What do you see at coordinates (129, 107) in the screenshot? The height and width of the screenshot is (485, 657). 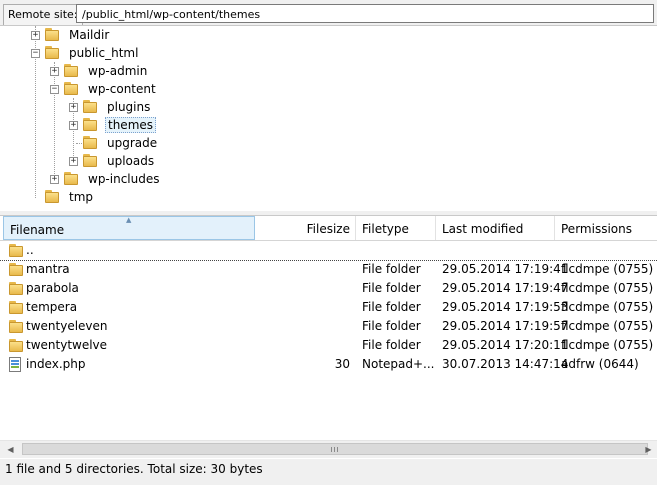 I see `tree-item-label: plugins` at bounding box center [129, 107].